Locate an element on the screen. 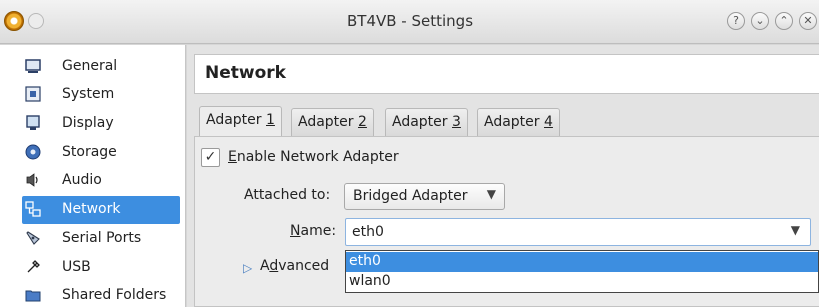  window-title: BT4VB - Settings is located at coordinates (410, 21).